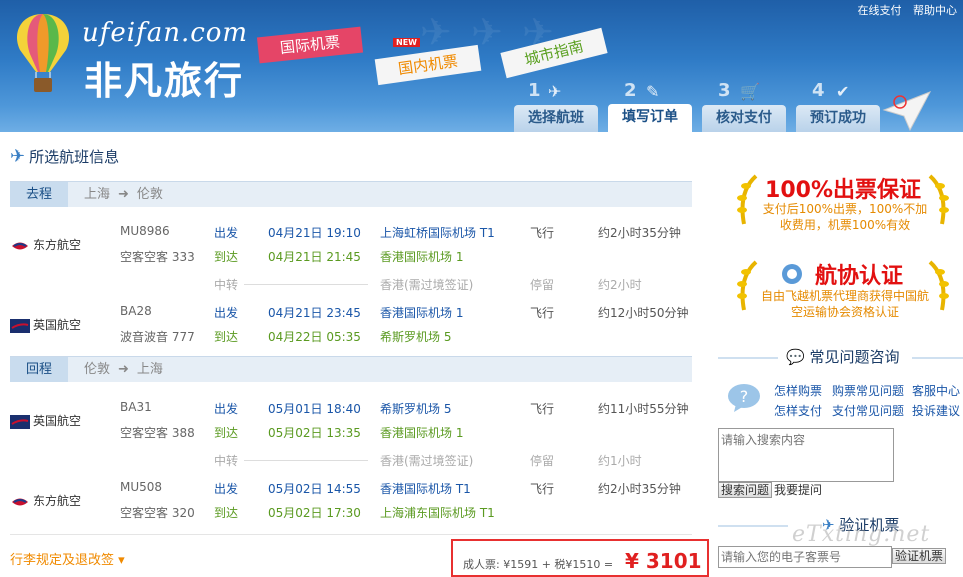  Describe the element at coordinates (663, 561) in the screenshot. I see `price-total: ¥ 3101` at that location.